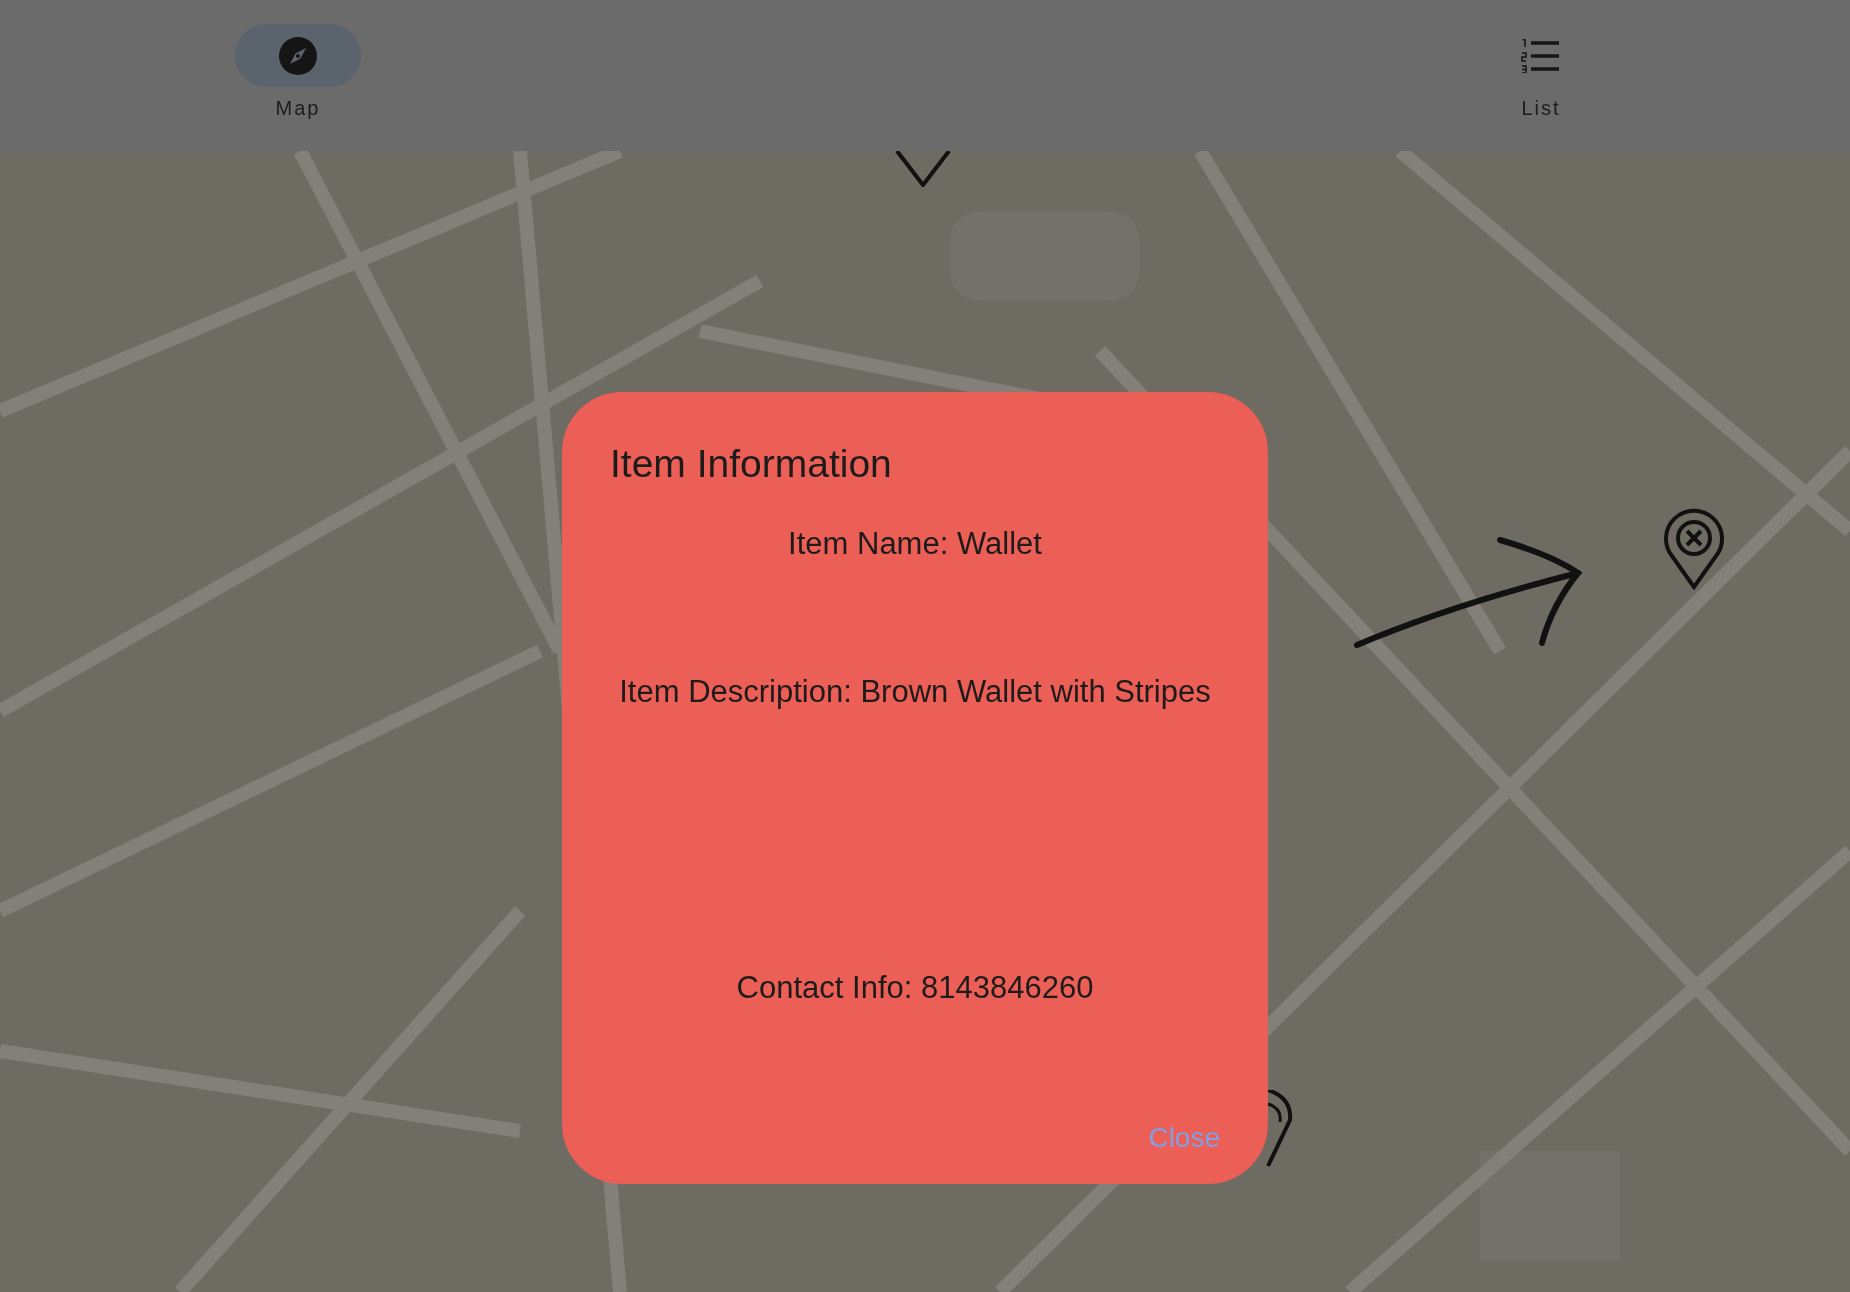  Describe the element at coordinates (1541, 55) in the screenshot. I see `numbered-list-icon` at that location.